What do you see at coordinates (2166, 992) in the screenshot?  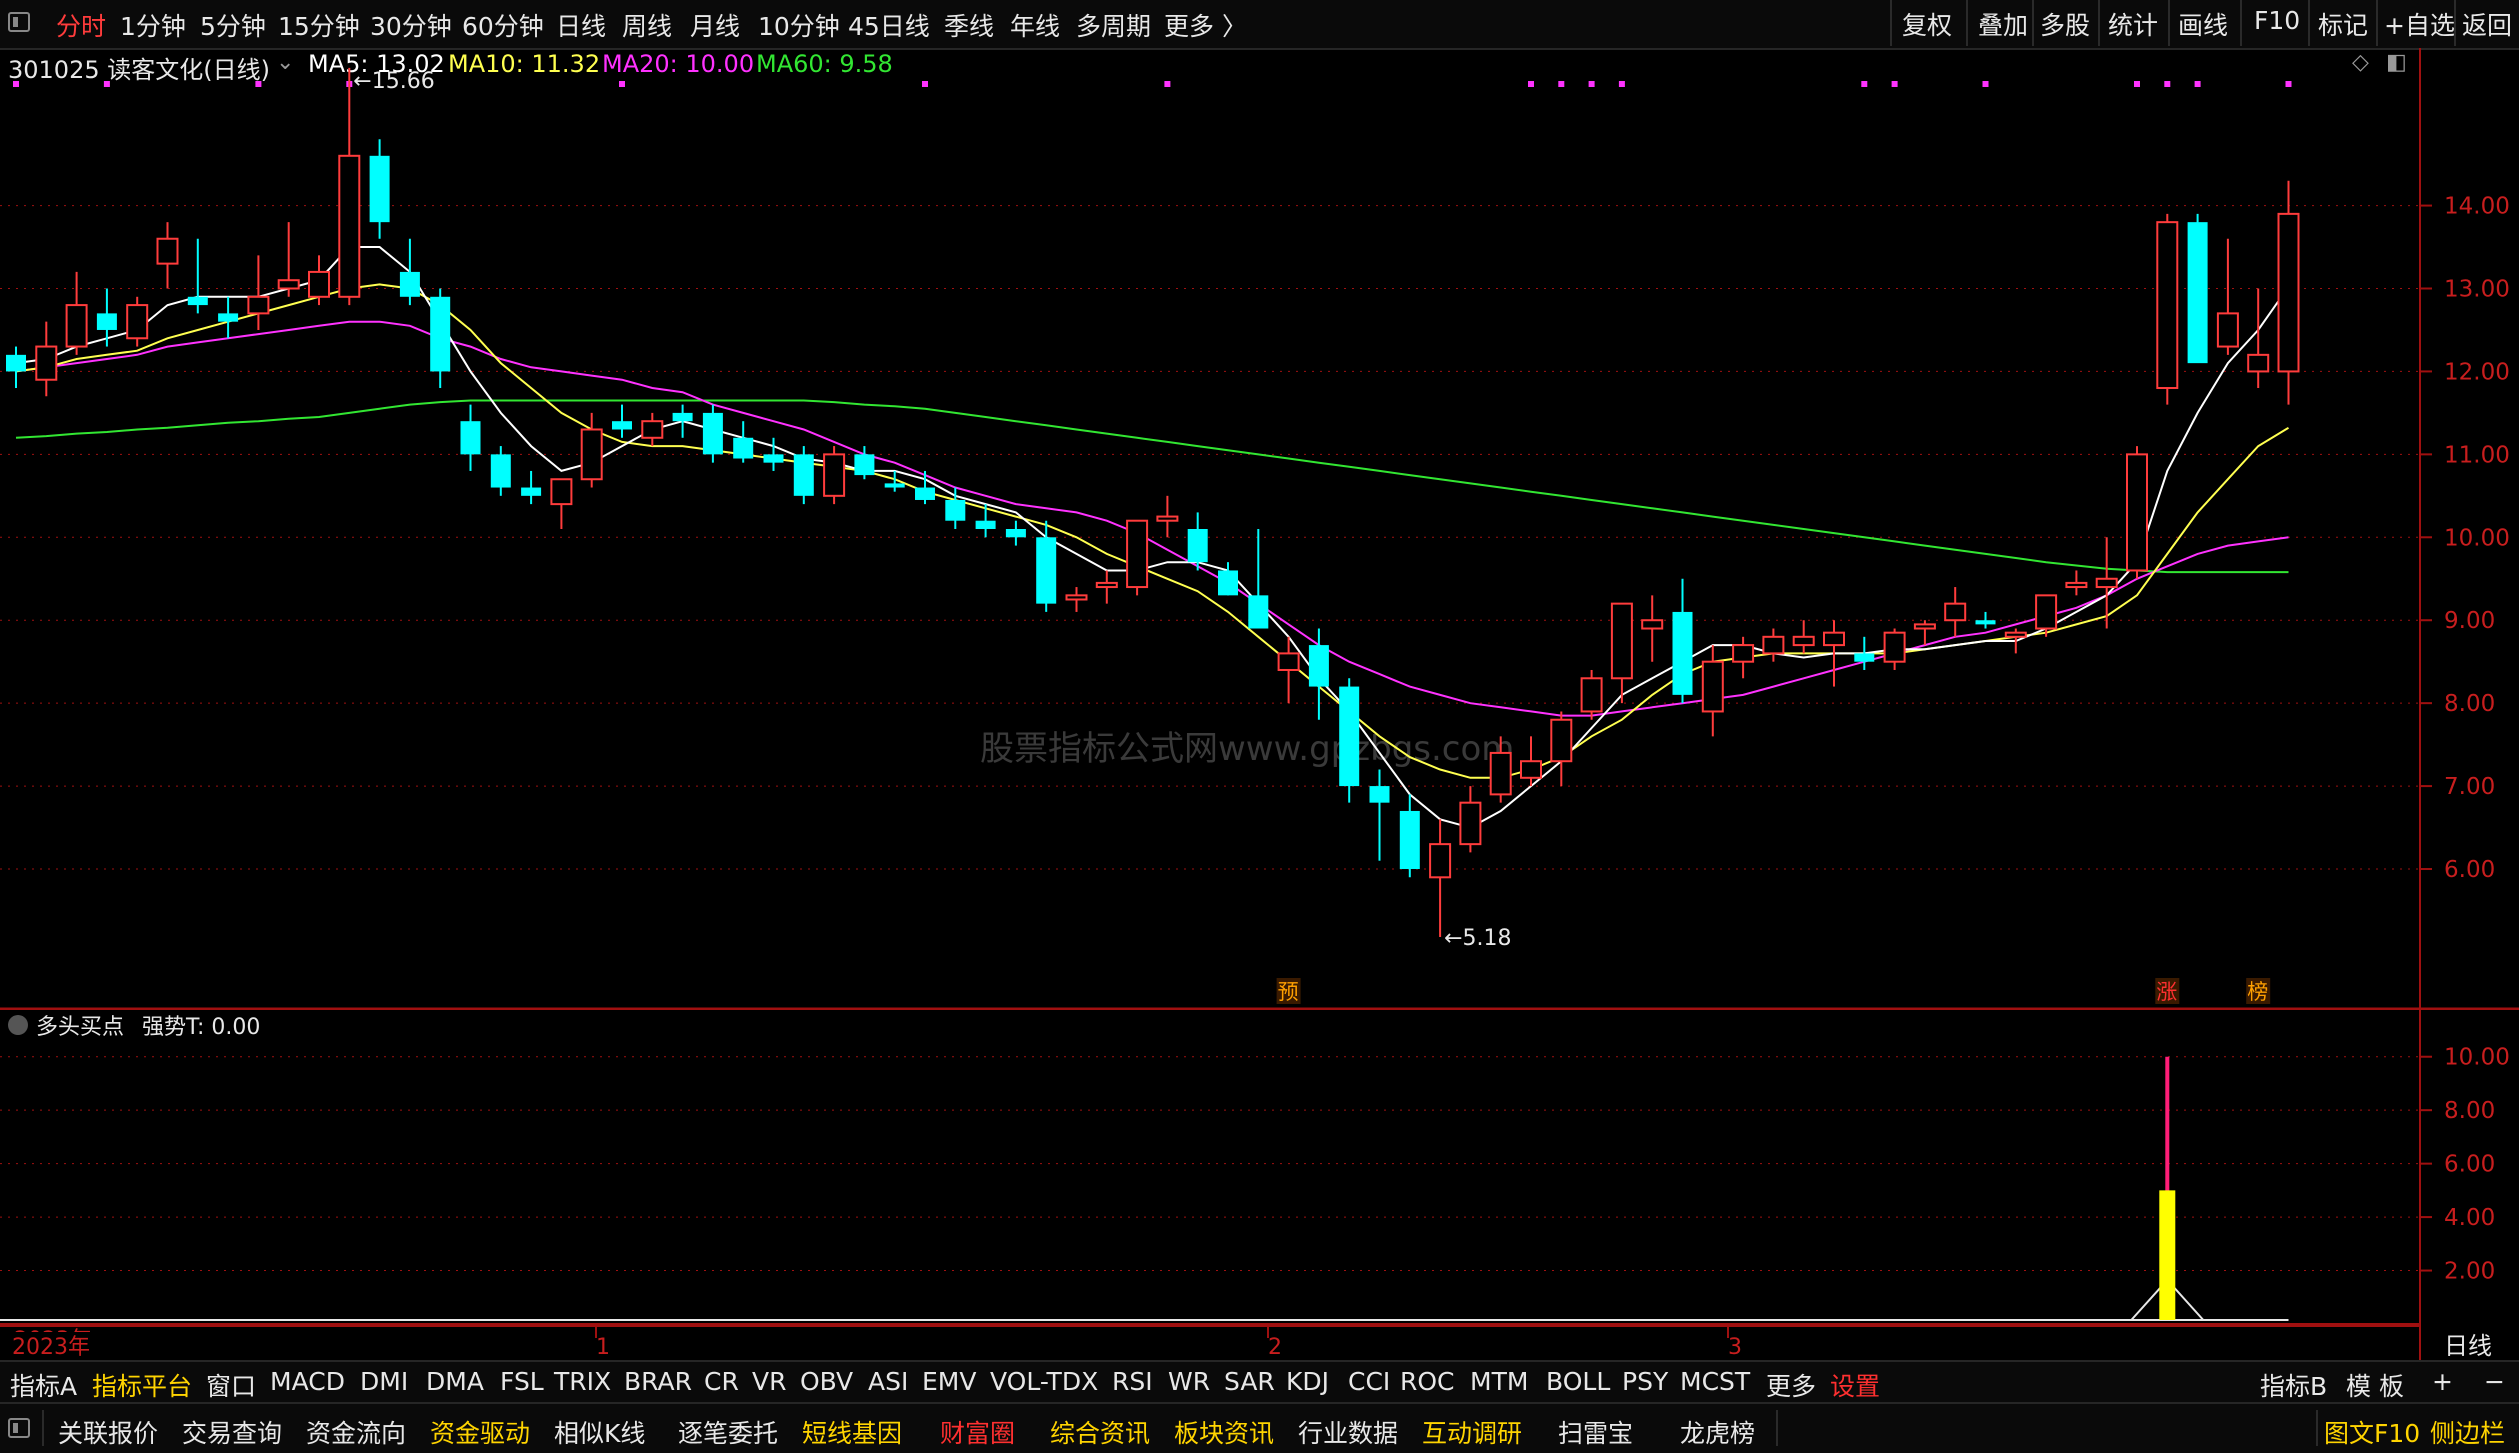 I see `marker-zhang: 涨` at bounding box center [2166, 992].